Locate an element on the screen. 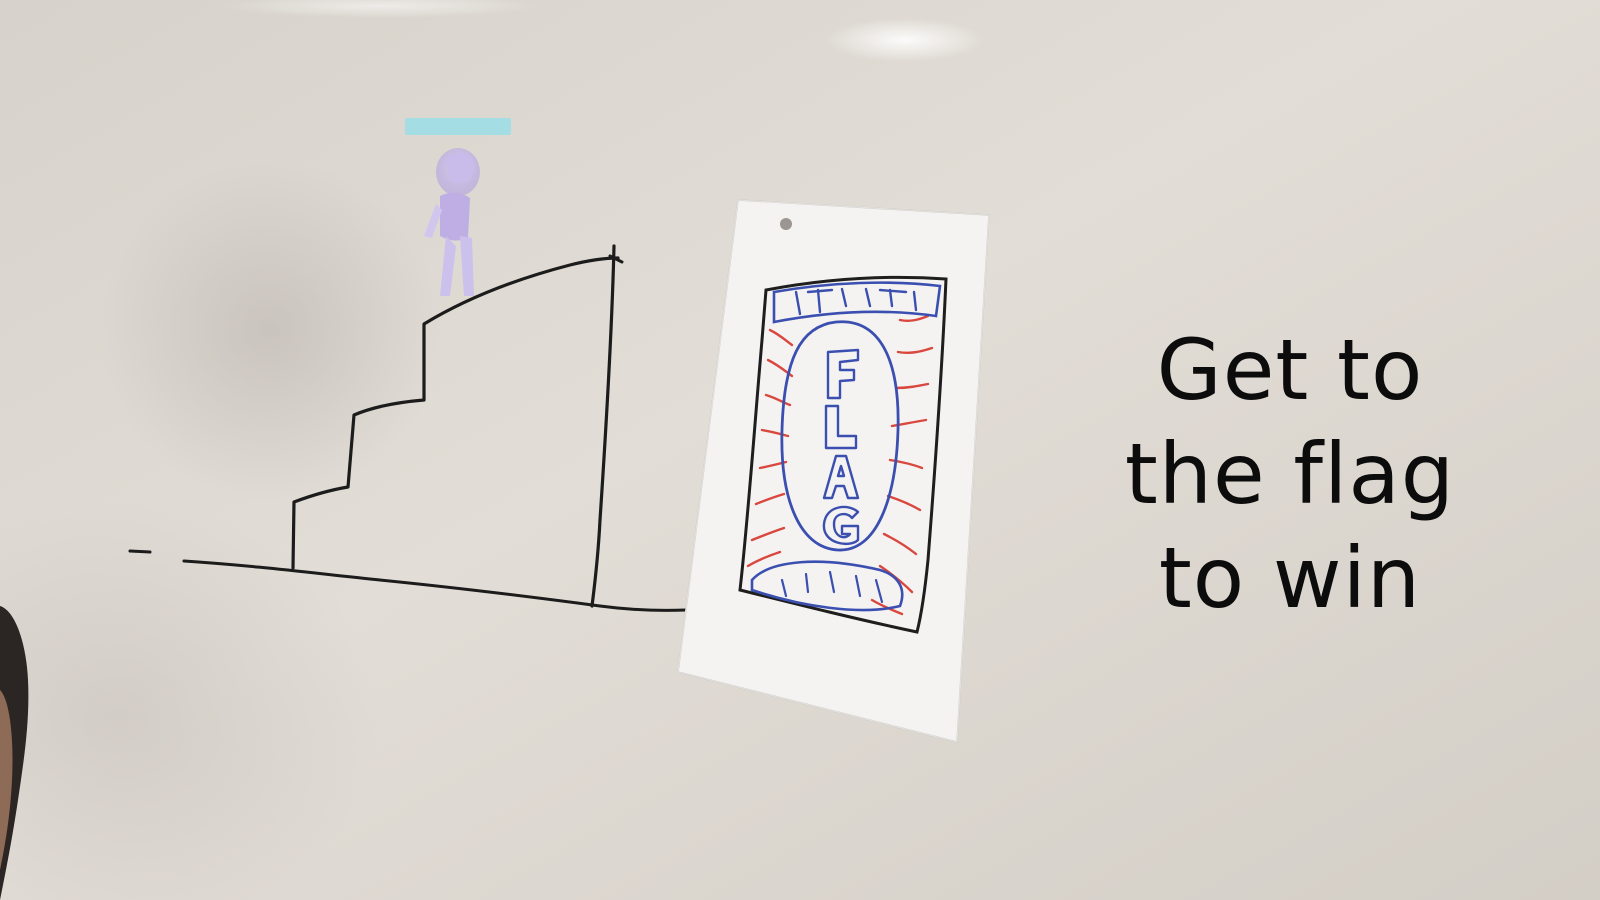 This screenshot has height=900, width=1600. caption-line-2: the flag is located at coordinates (1290, 474).